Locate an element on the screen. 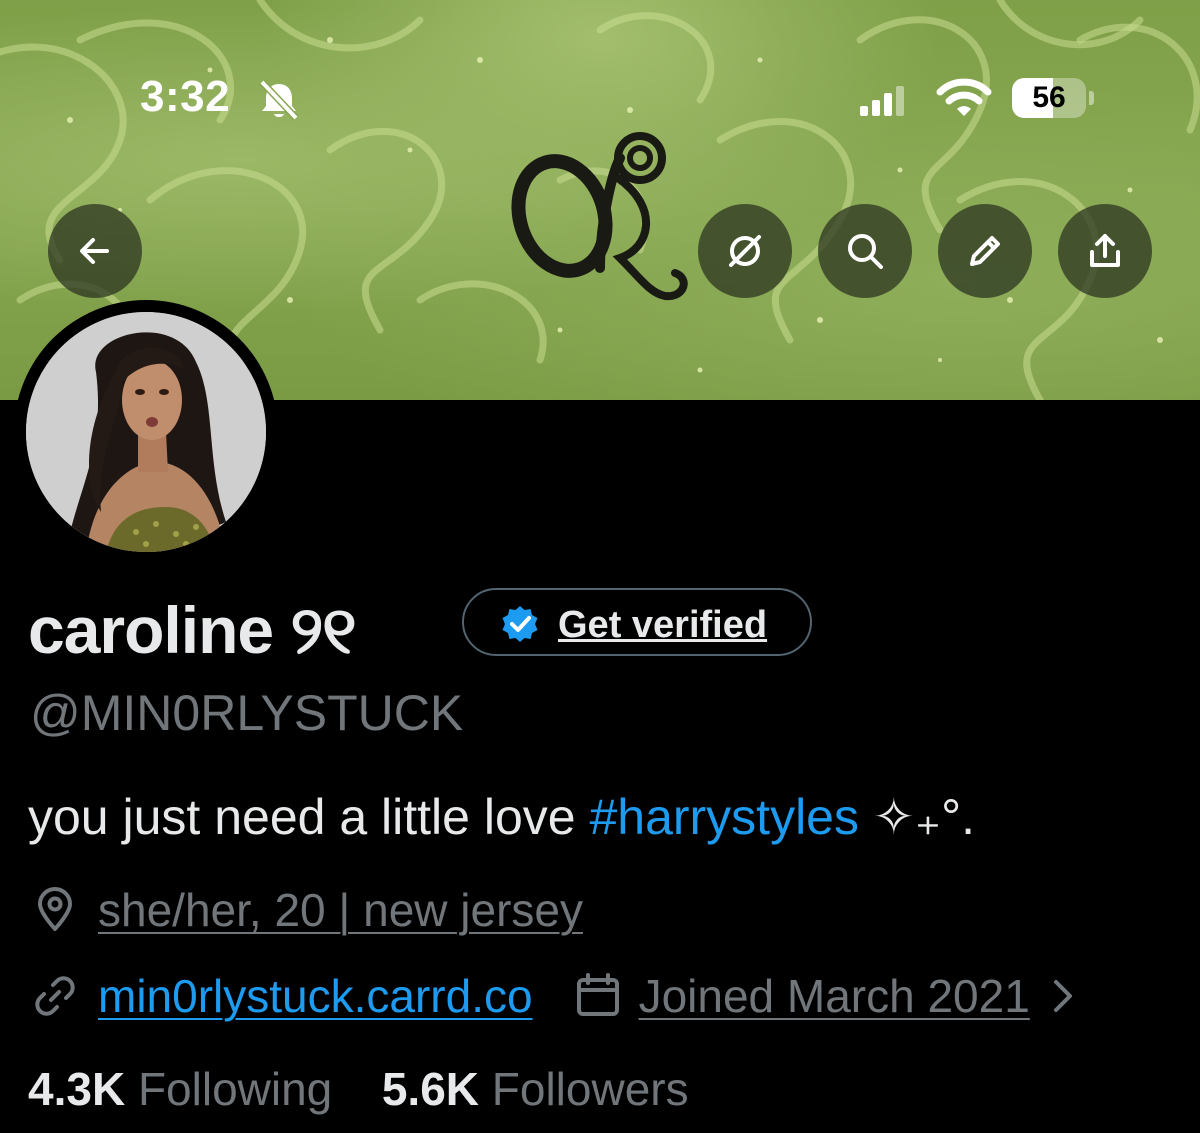 This screenshot has height=1133, width=1200. edit-button is located at coordinates (985, 251).